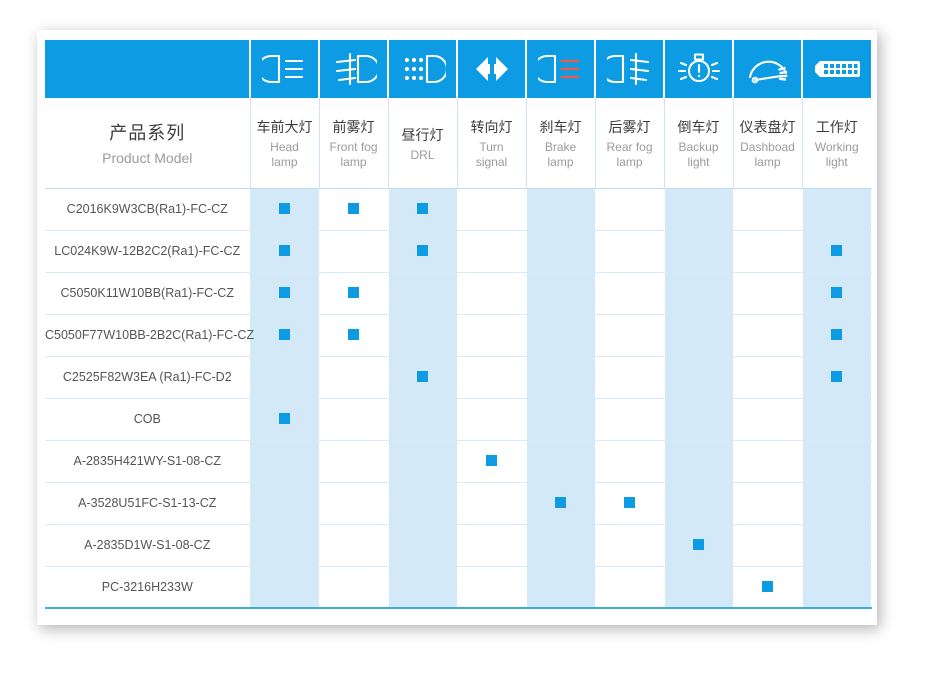 The width and height of the screenshot is (949, 687). Describe the element at coordinates (149, 335) in the screenshot. I see `product-model-cell: C5050F77W10BB-2B2C(Ra1)-FC-CZ` at that location.